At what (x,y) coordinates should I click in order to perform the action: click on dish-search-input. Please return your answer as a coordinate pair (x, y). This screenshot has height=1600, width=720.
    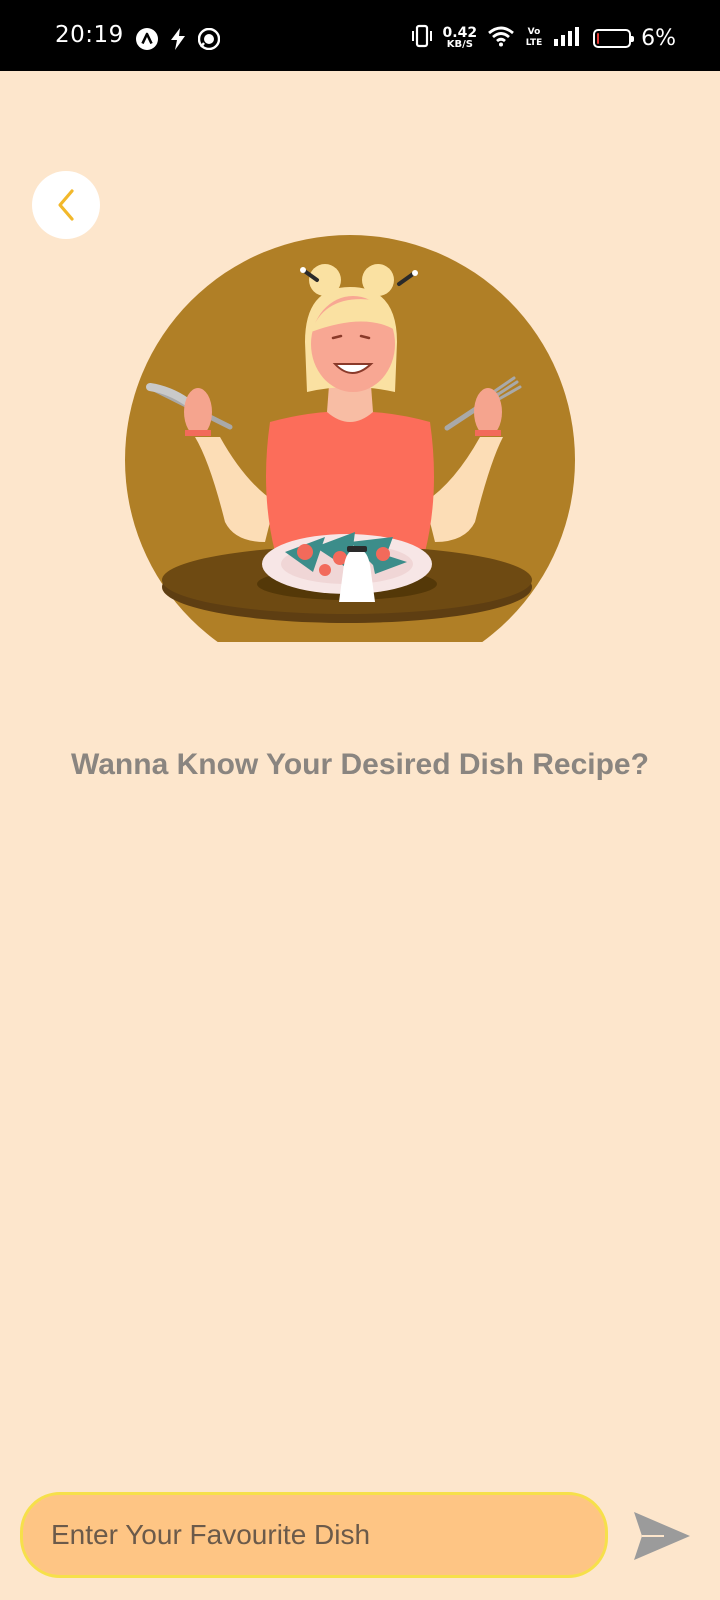
    Looking at the image, I should click on (314, 1535).